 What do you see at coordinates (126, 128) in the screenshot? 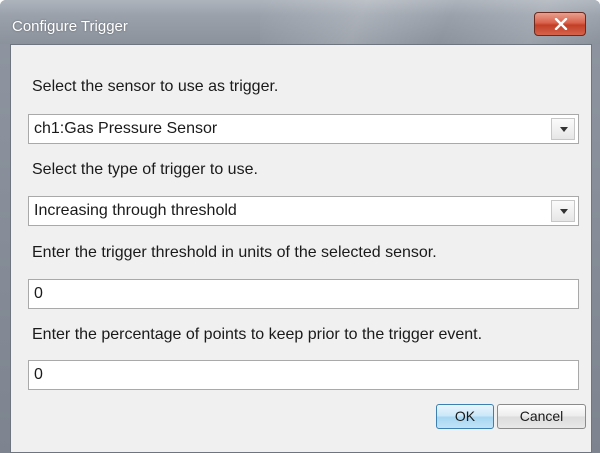
I see `sensor-select-value: ch1:Gas Pressure Sensor` at bounding box center [126, 128].